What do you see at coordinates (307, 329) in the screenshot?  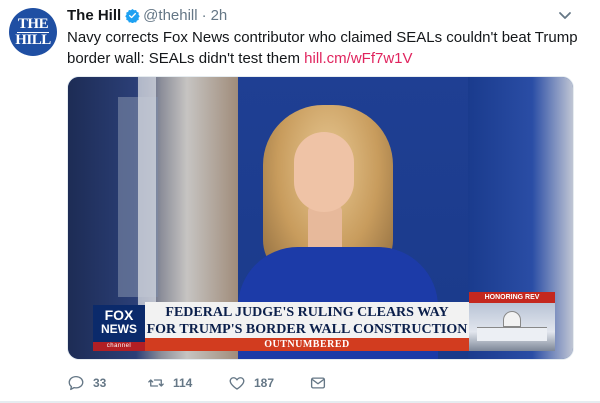 I see `headline-line-2: FOR TRUMP'S BORDER WALL CONSTRUCTION` at bounding box center [307, 329].